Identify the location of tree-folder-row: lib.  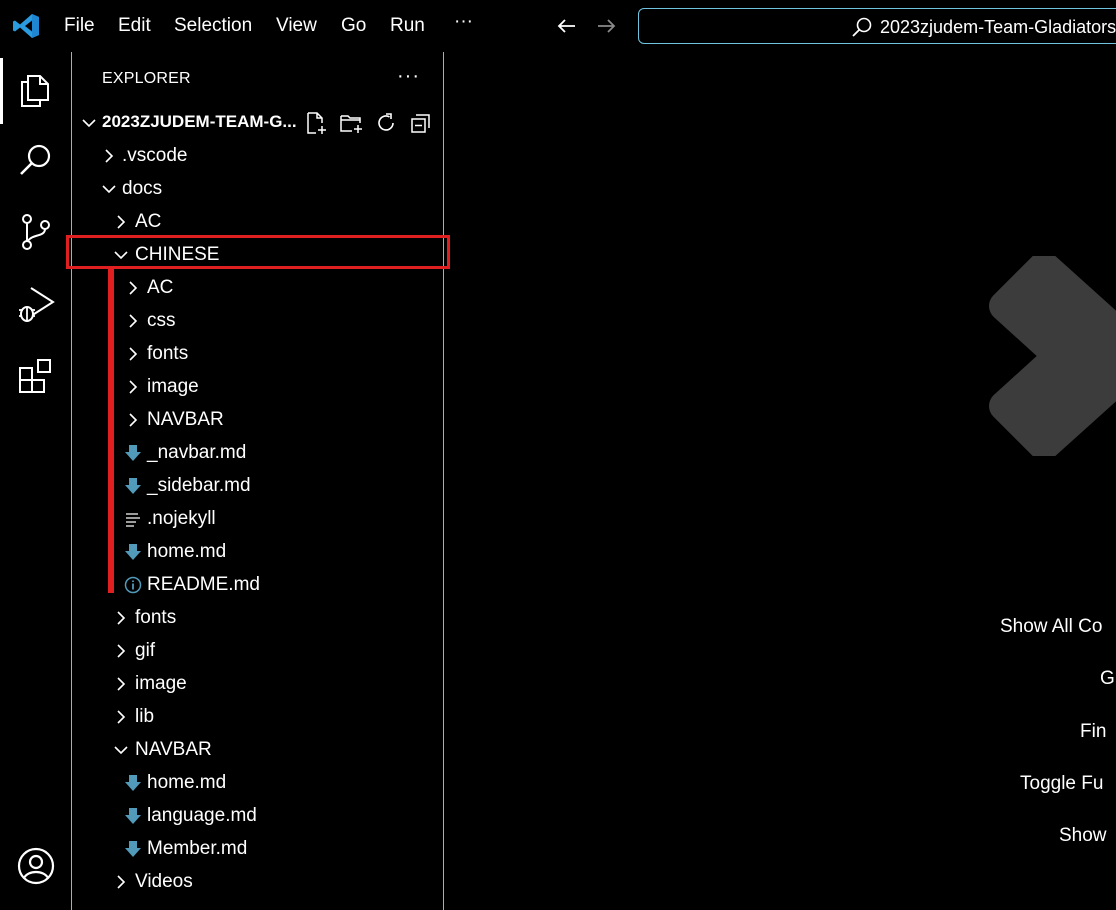
(257, 716).